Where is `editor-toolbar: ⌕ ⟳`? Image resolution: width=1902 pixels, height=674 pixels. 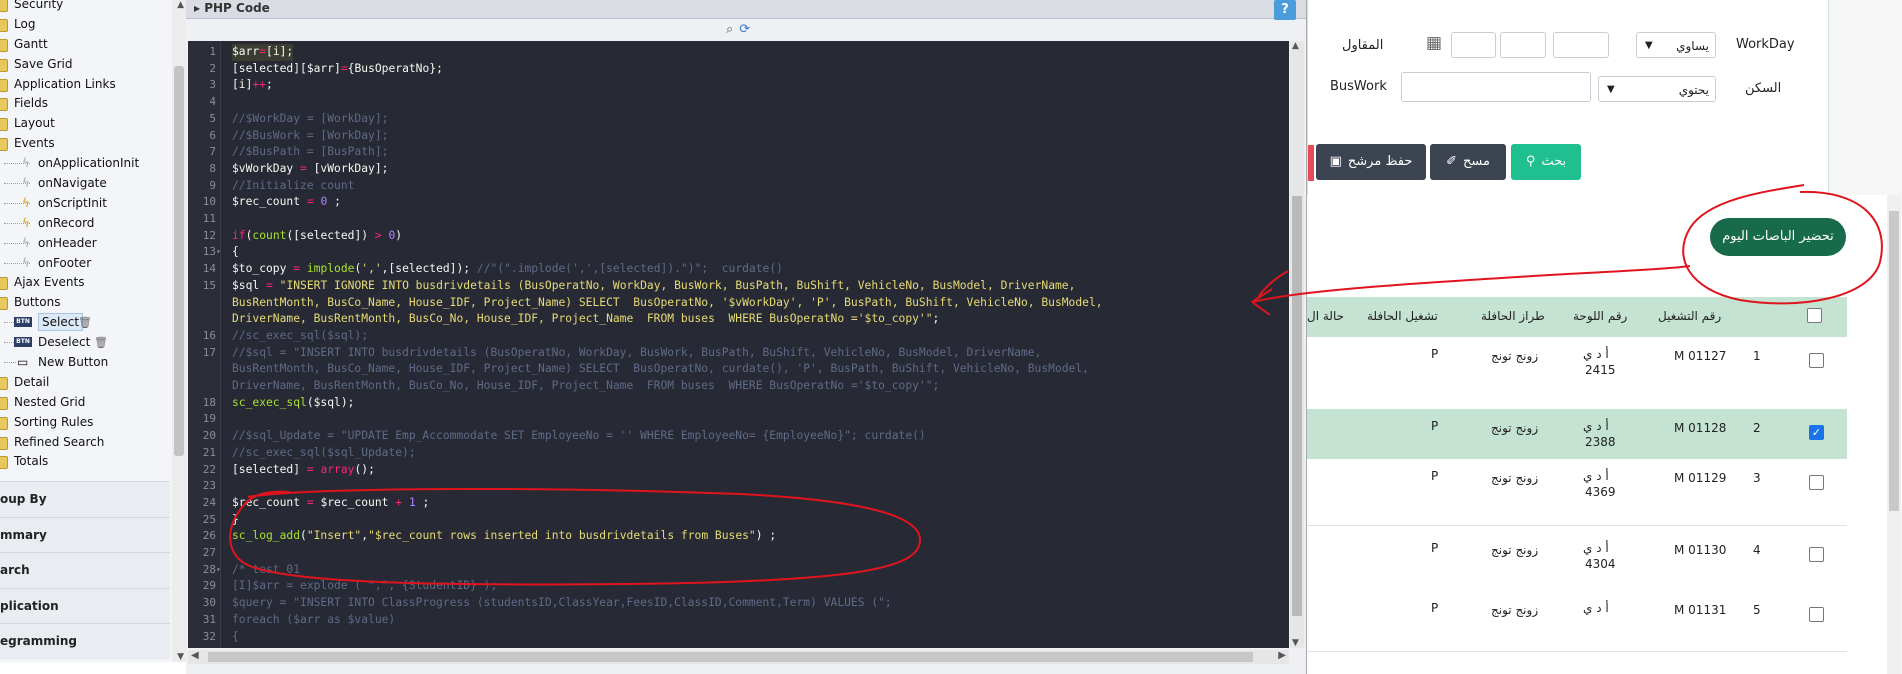
editor-toolbar: ⌕ ⟳ is located at coordinates (741, 29).